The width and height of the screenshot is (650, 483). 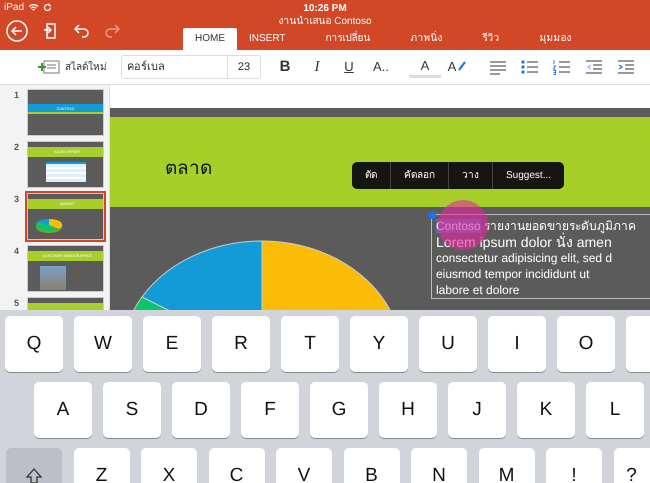 I want to click on menu-item: คัดลอก, so click(x=420, y=175).